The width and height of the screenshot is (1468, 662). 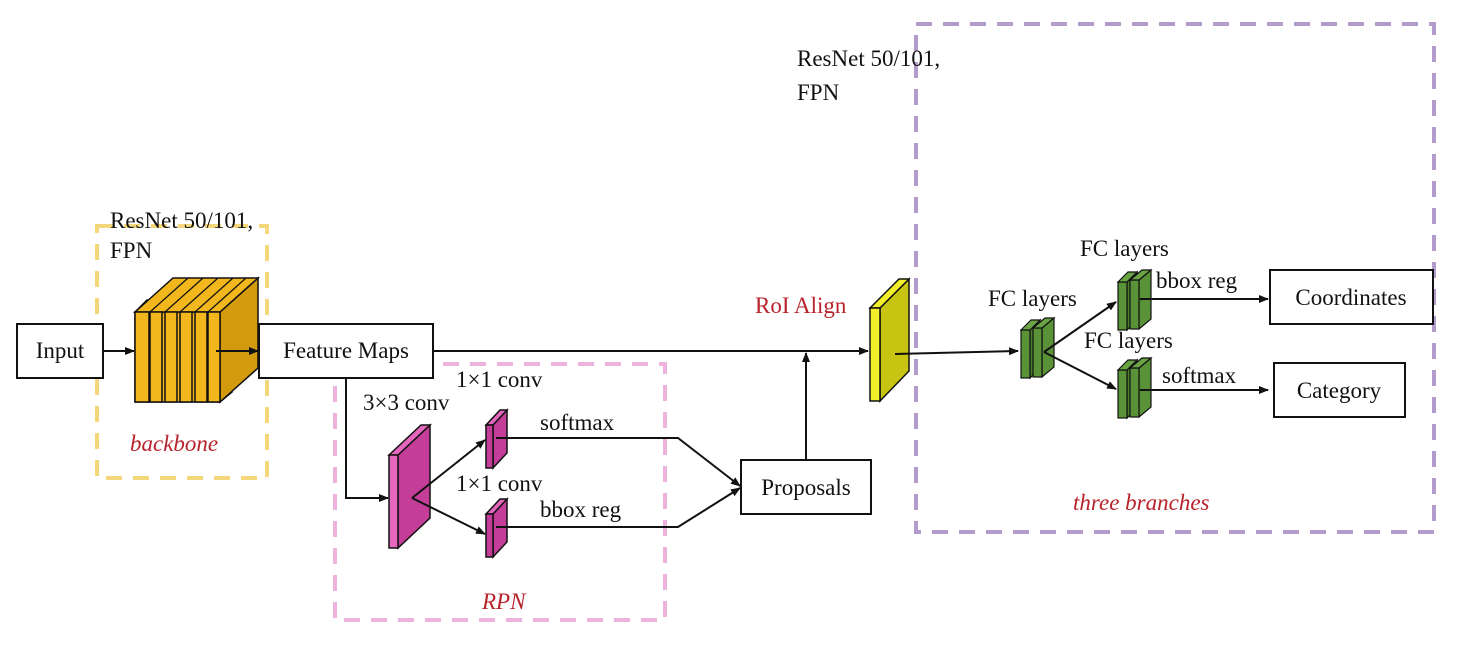 I want to click on rpn-group-label: RPN, so click(x=504, y=601).